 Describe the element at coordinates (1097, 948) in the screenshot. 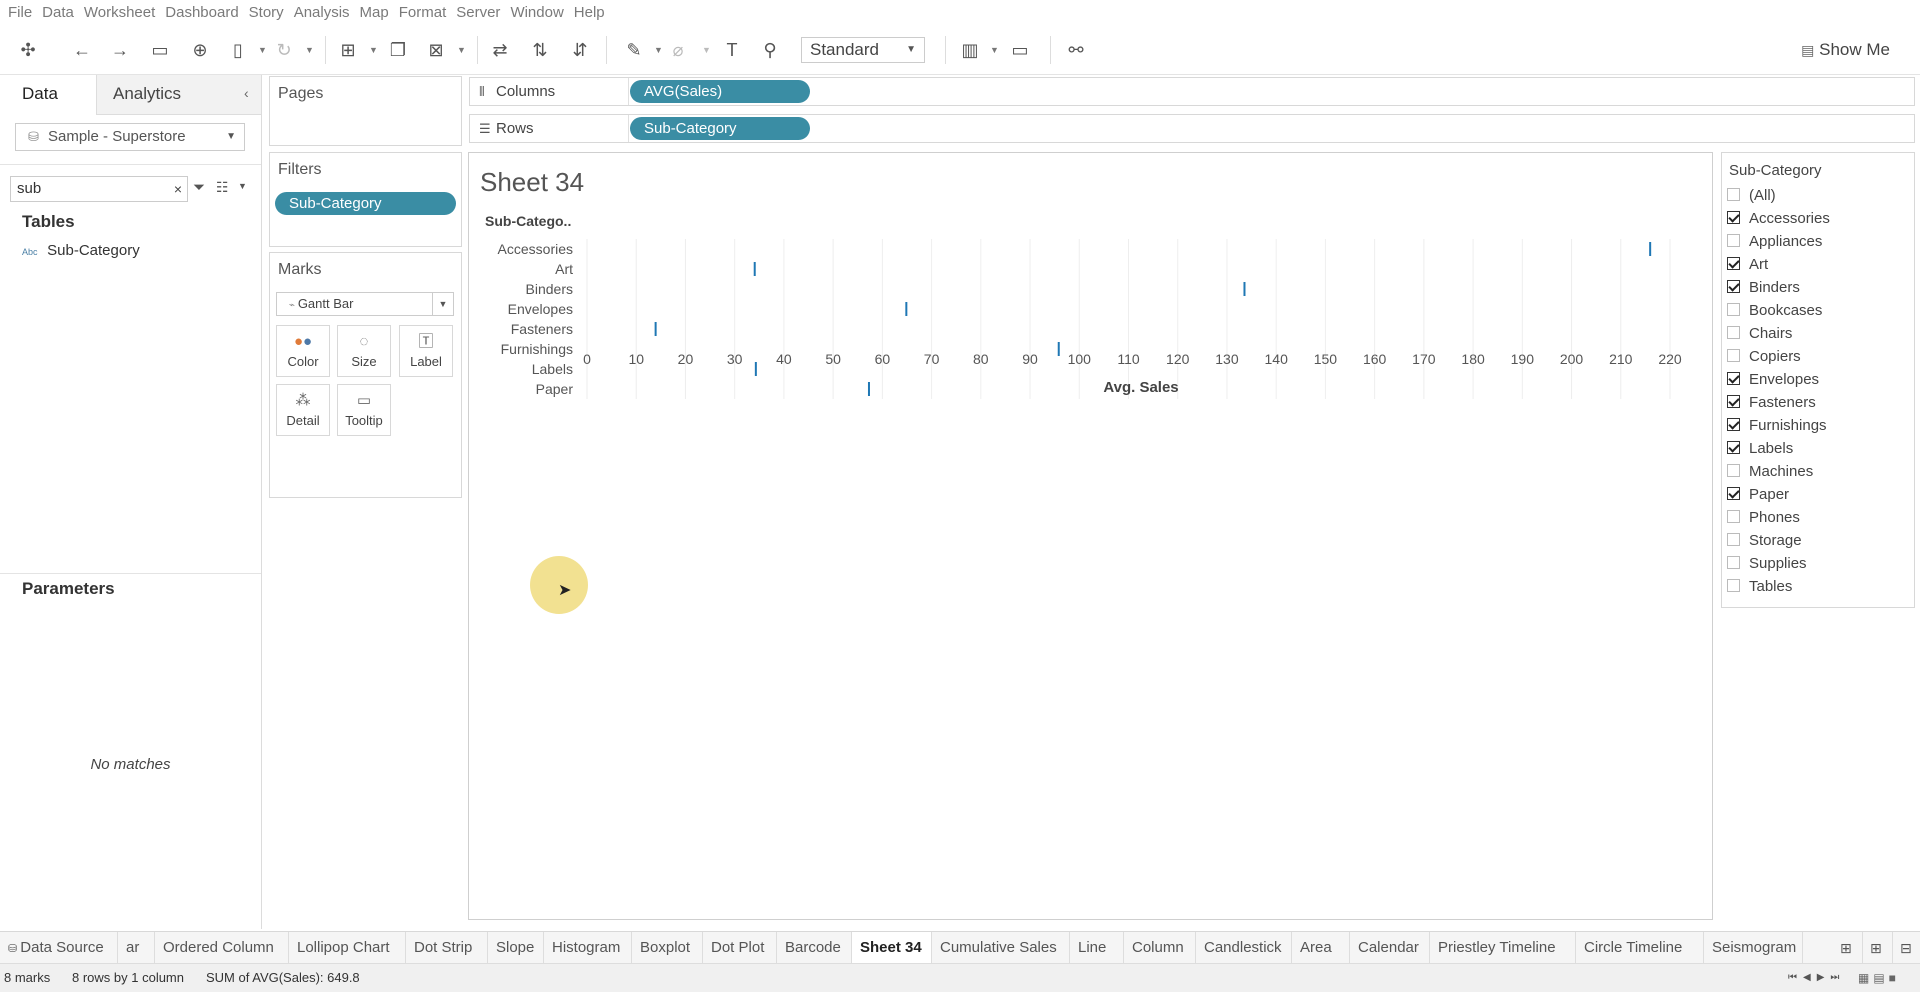

I see `tab-line: Line` at that location.